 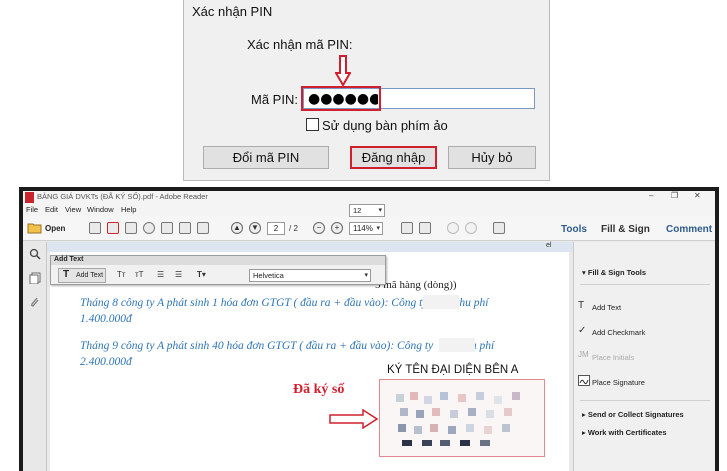 What do you see at coordinates (113, 228) in the screenshot?
I see `export-pdf-icon` at bounding box center [113, 228].